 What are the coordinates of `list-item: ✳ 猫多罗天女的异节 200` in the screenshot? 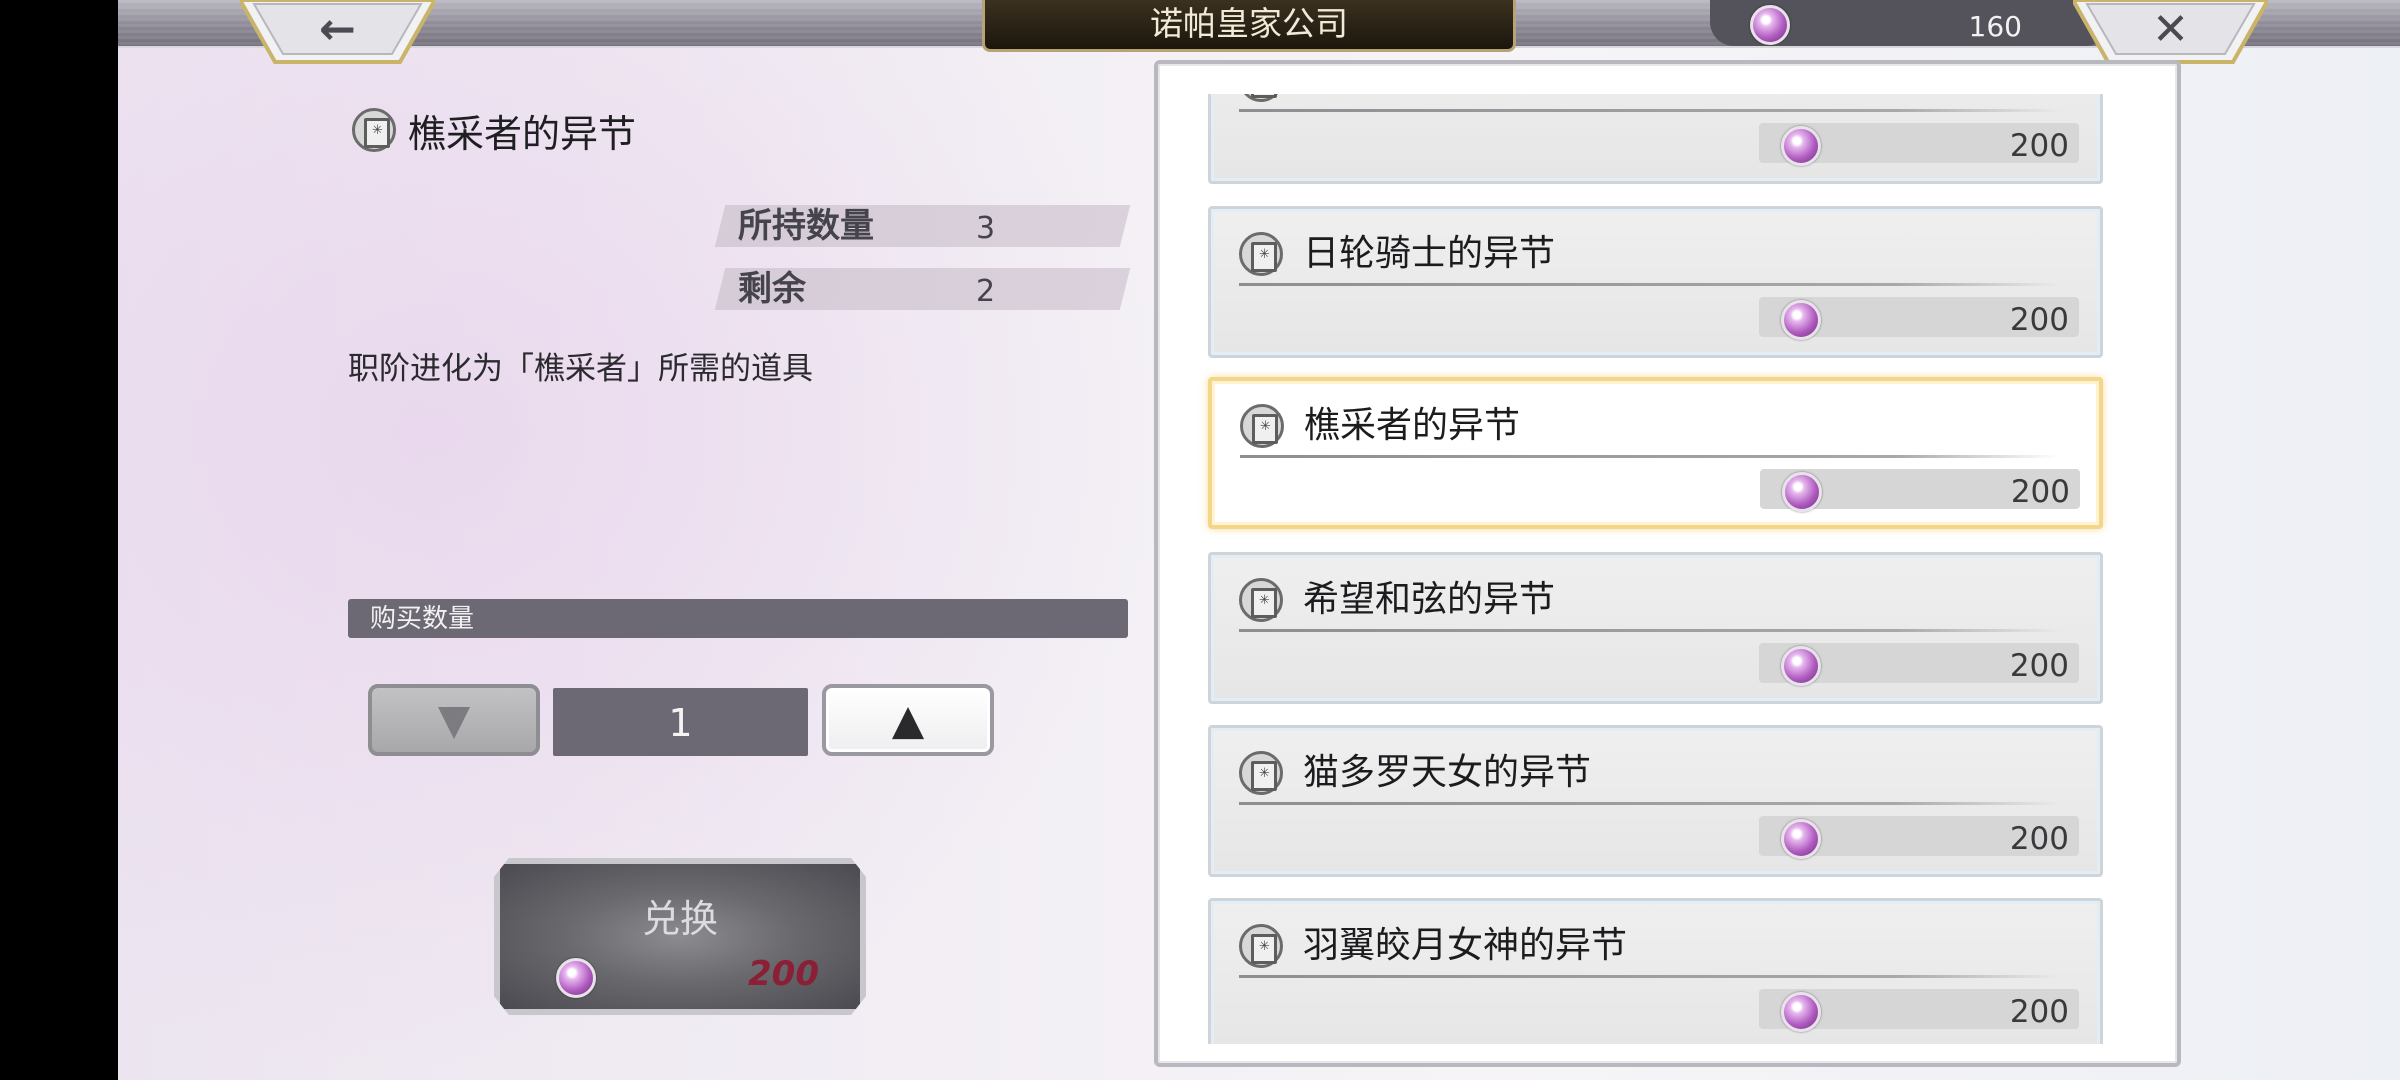 It's located at (1655, 801).